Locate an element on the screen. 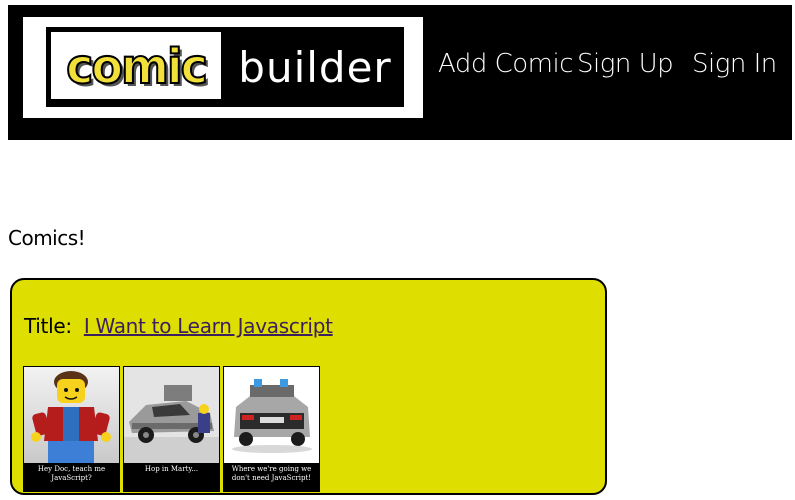  comic-title-label: Title: is located at coordinates (48, 326).